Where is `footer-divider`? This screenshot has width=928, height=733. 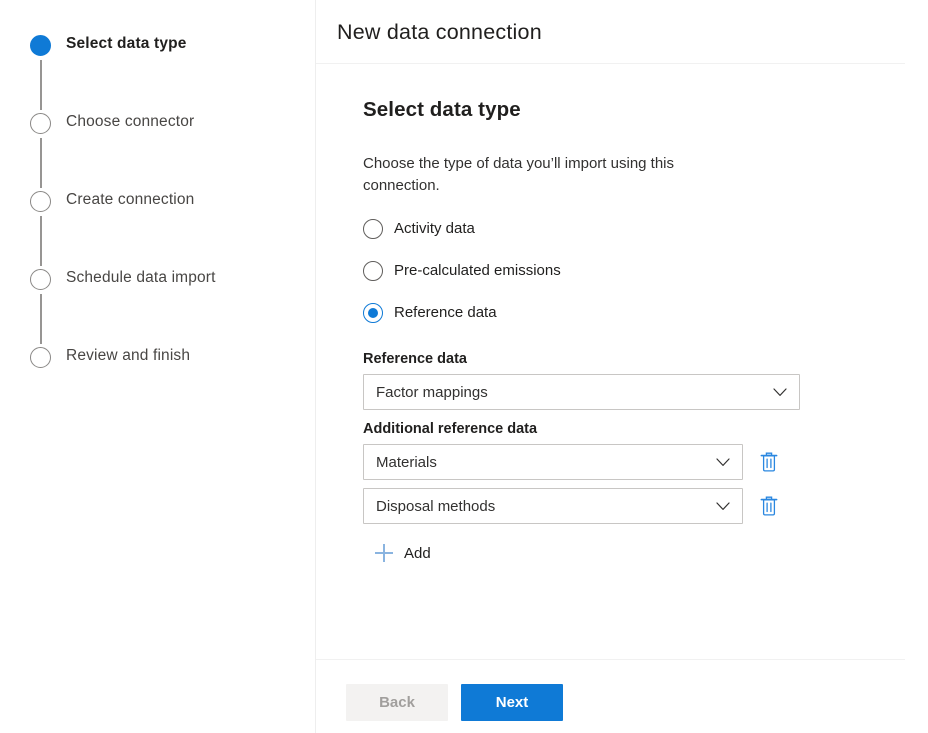 footer-divider is located at coordinates (610, 659).